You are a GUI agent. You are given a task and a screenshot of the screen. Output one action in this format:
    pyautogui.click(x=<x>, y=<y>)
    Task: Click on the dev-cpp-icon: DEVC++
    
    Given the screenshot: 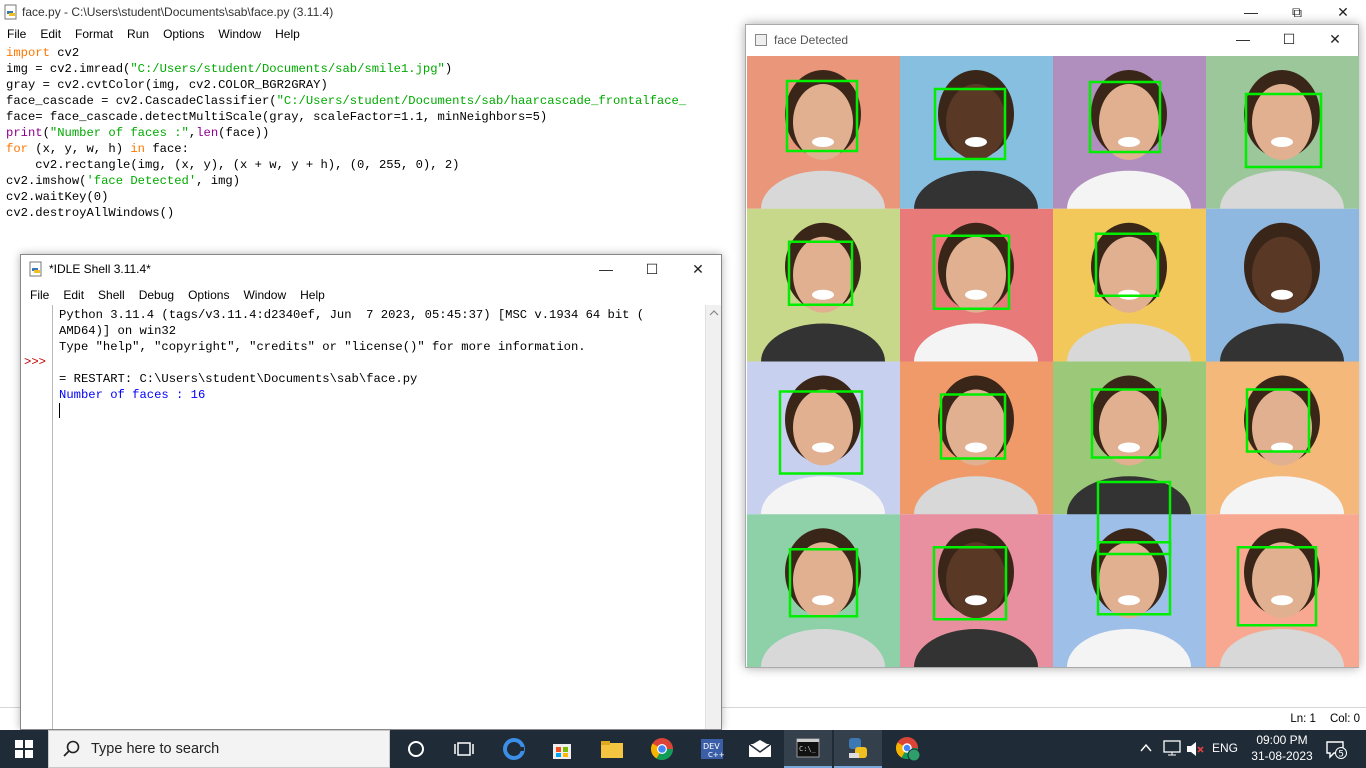 What is the action you would take?
    pyautogui.click(x=712, y=749)
    